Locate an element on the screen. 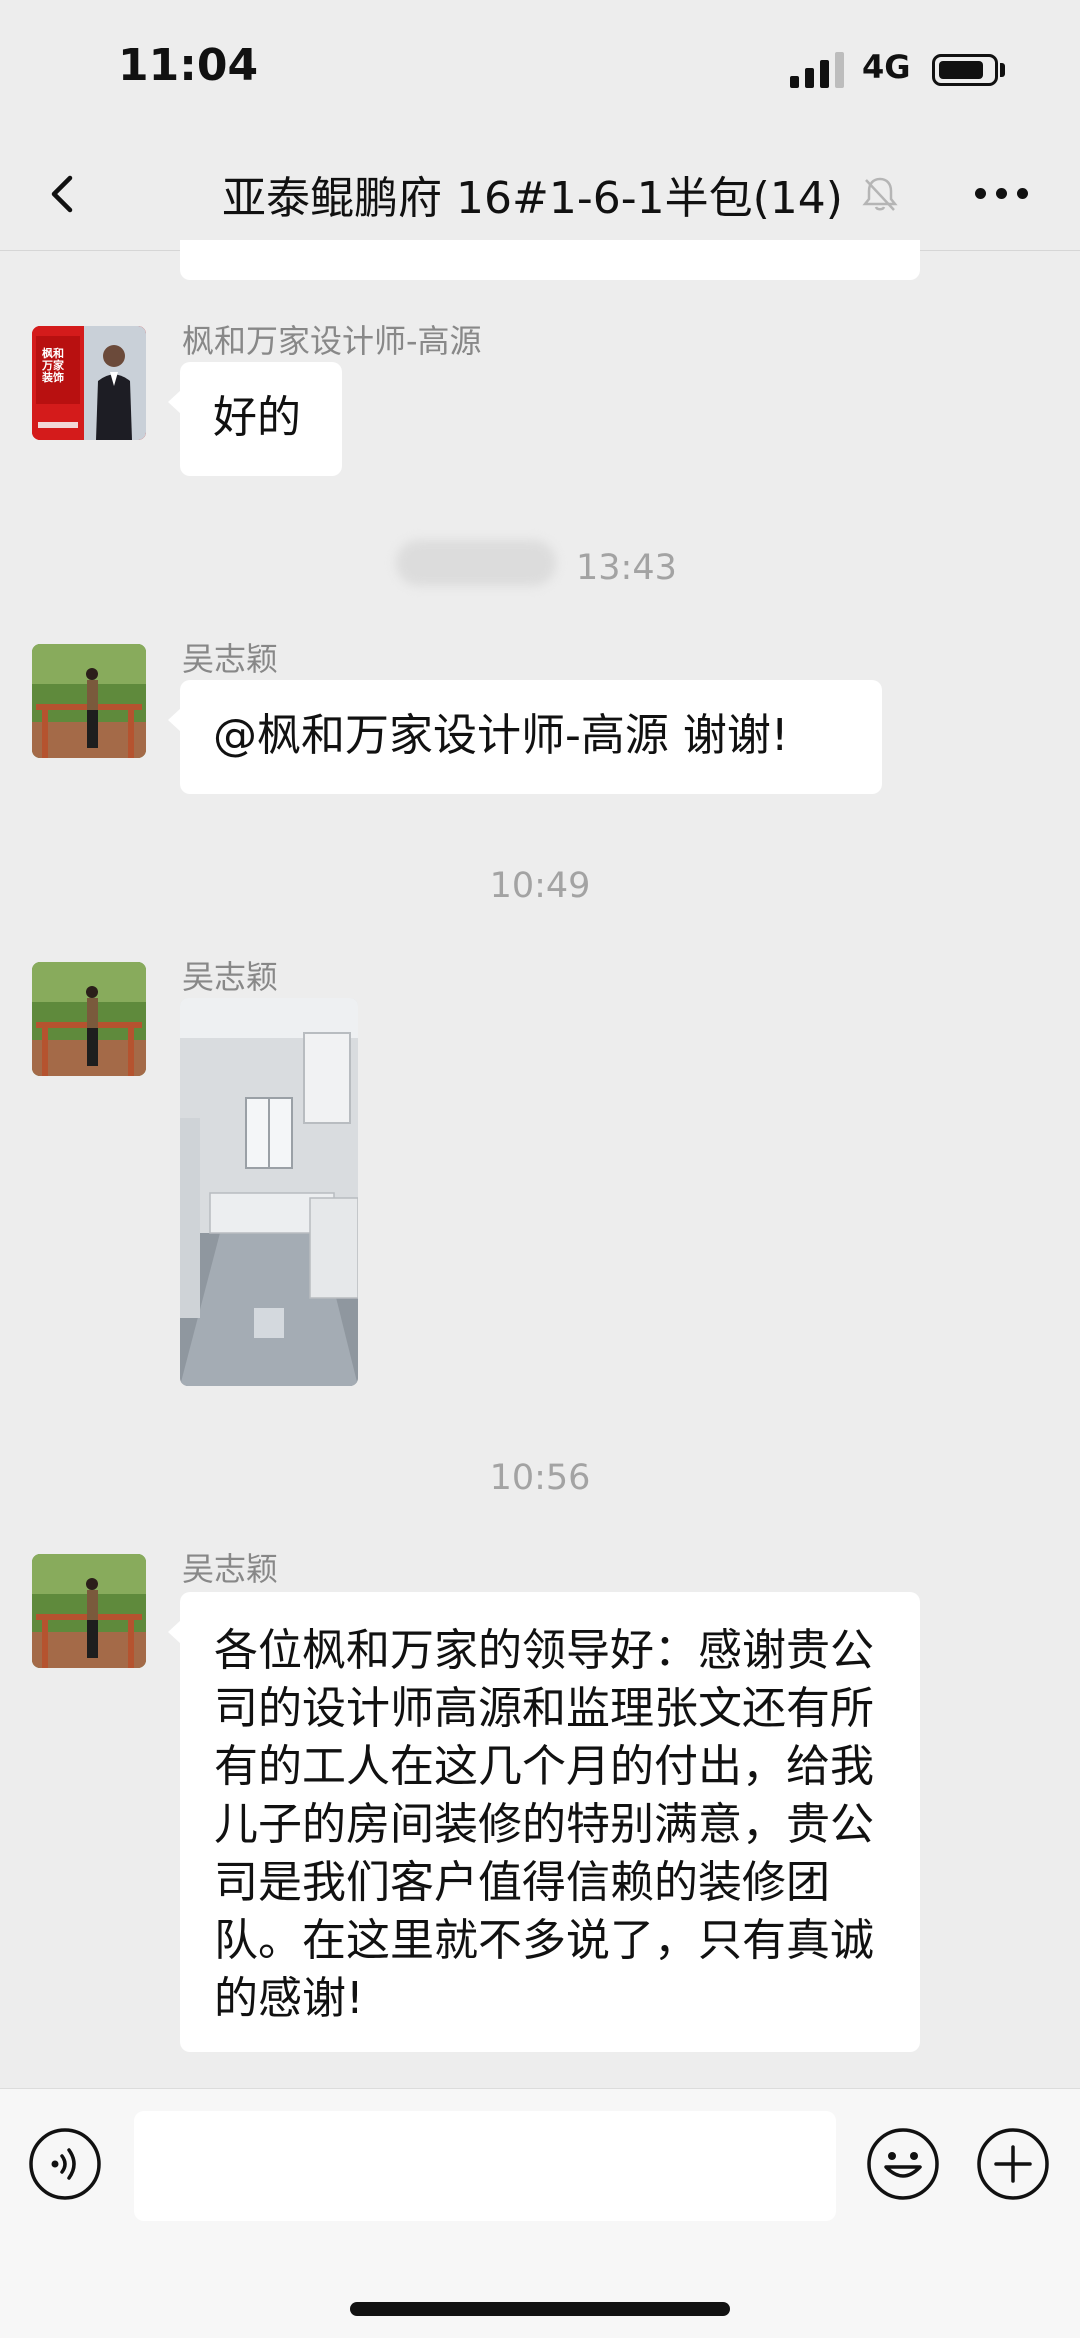 The width and height of the screenshot is (1080, 2338). kitchen-photo-icon is located at coordinates (269, 1192).